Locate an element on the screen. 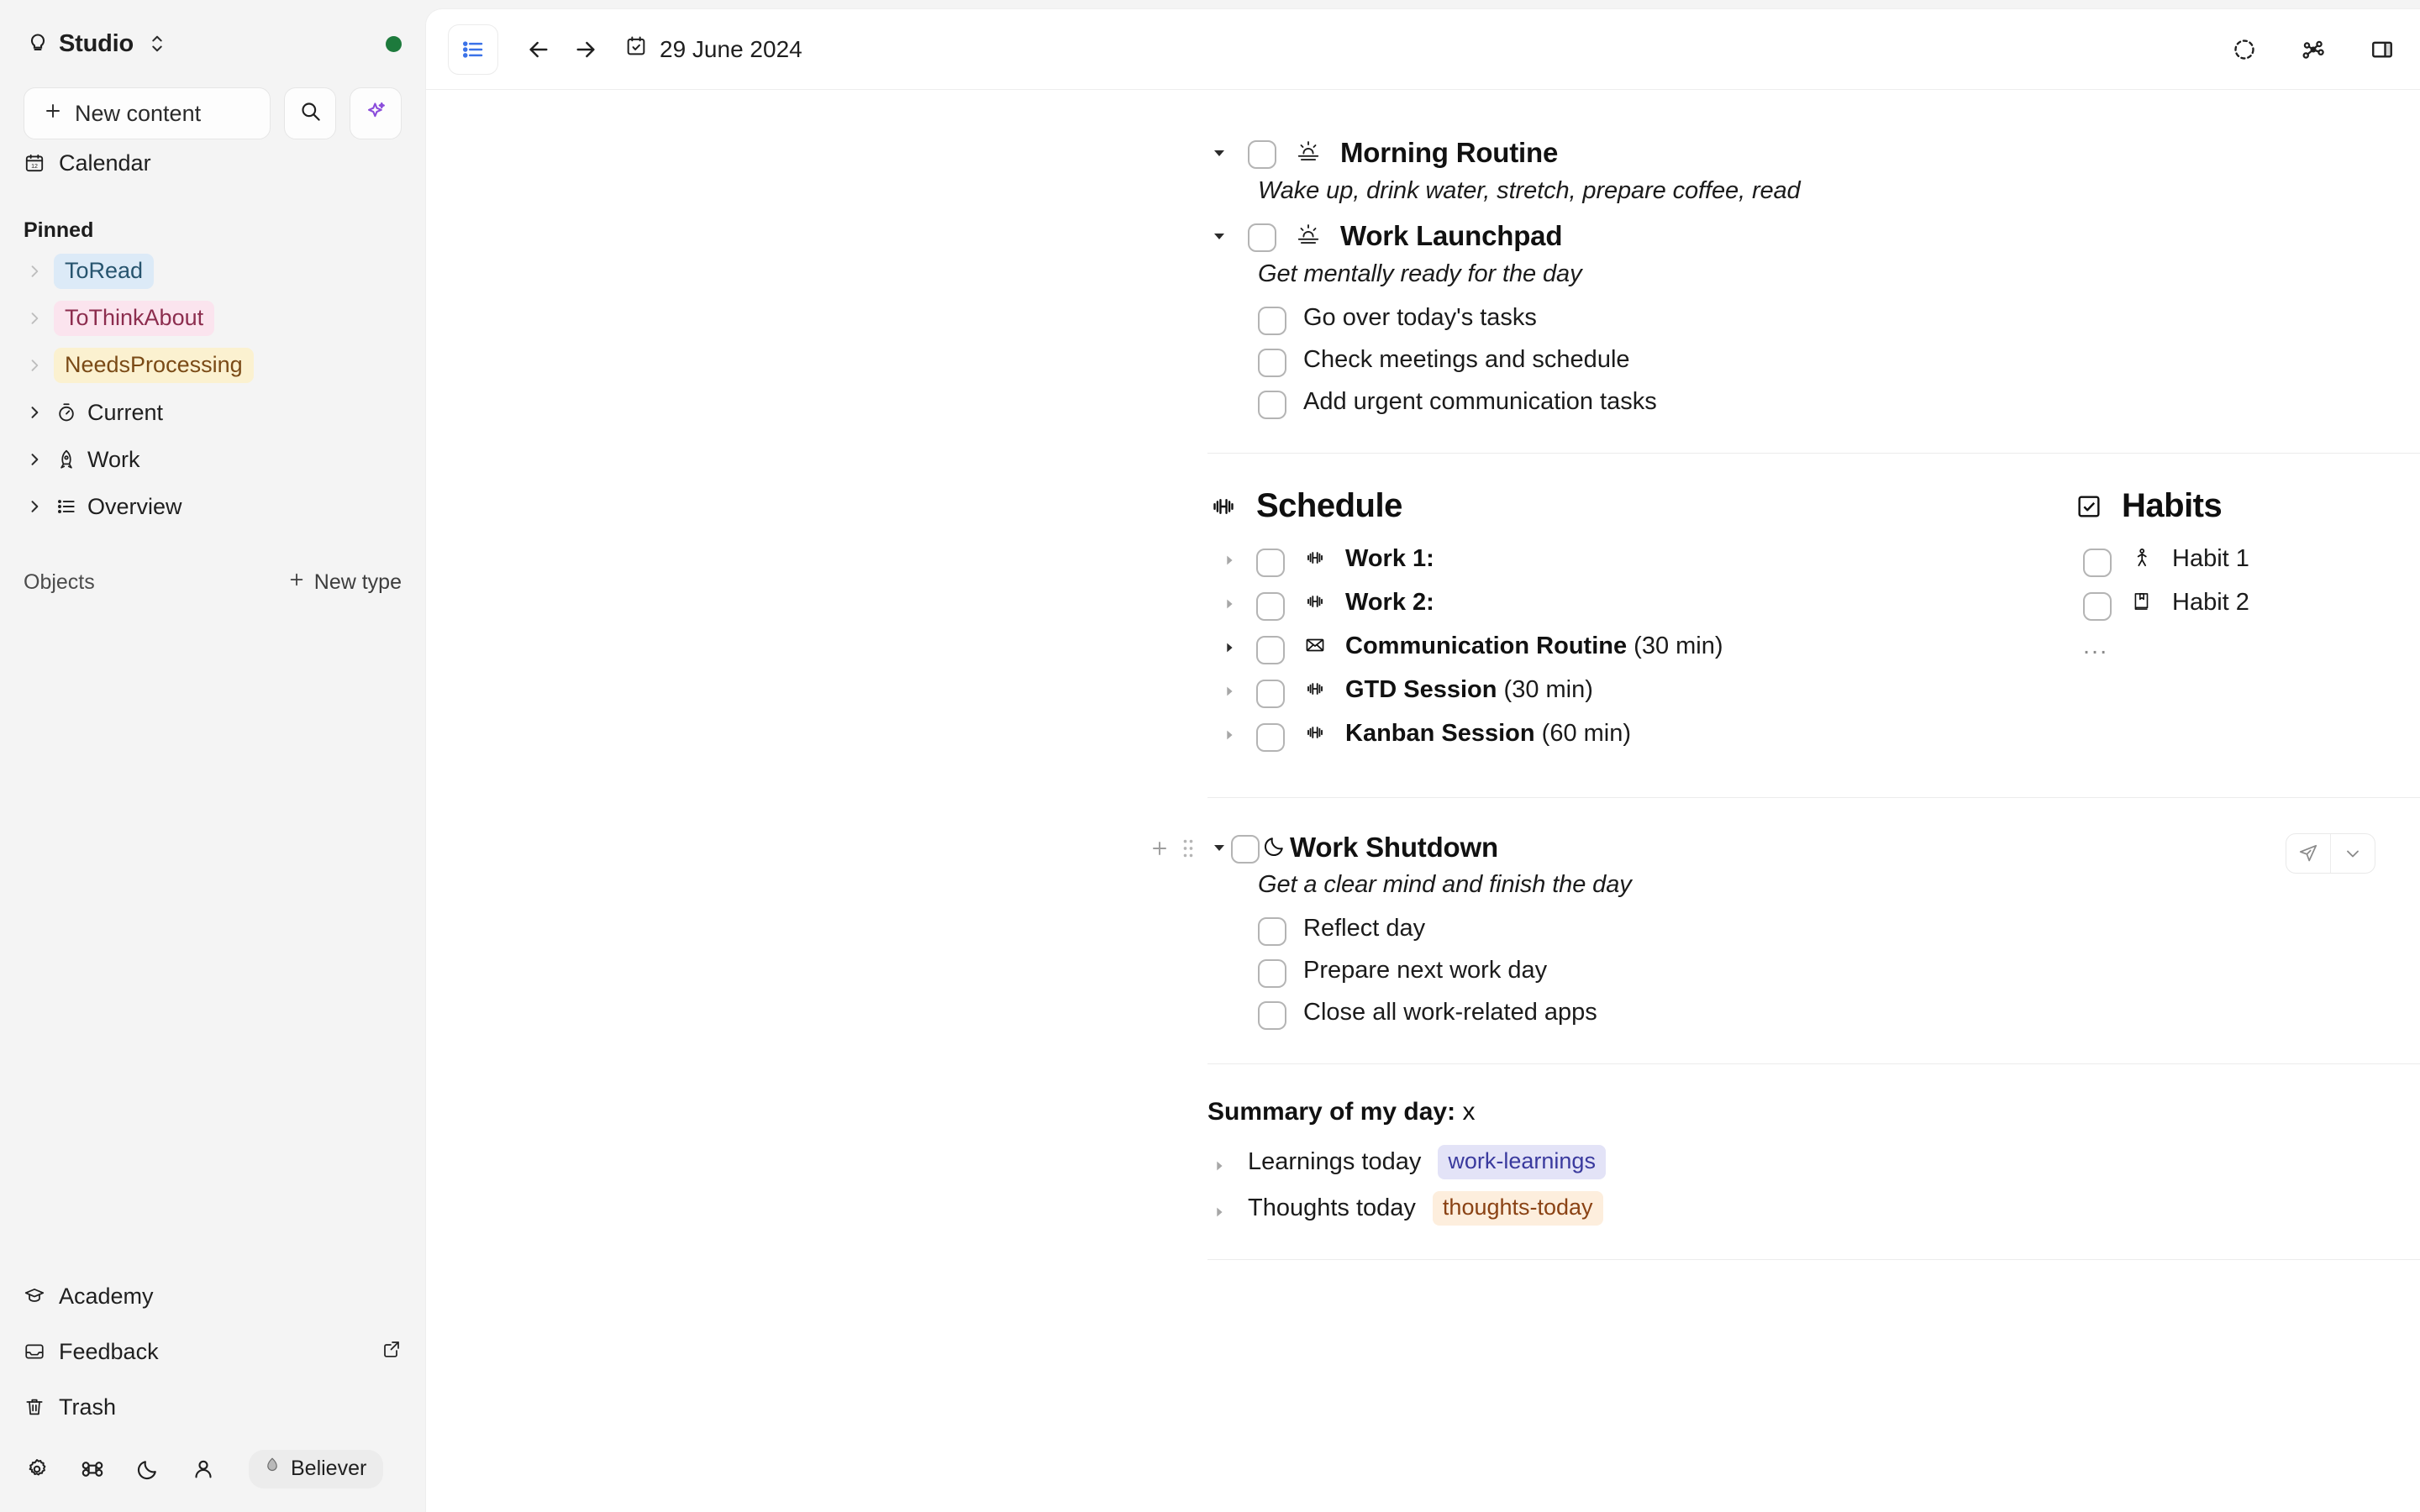  sidebar-item-needsprocessing: NeedsProcessing is located at coordinates (212, 365).